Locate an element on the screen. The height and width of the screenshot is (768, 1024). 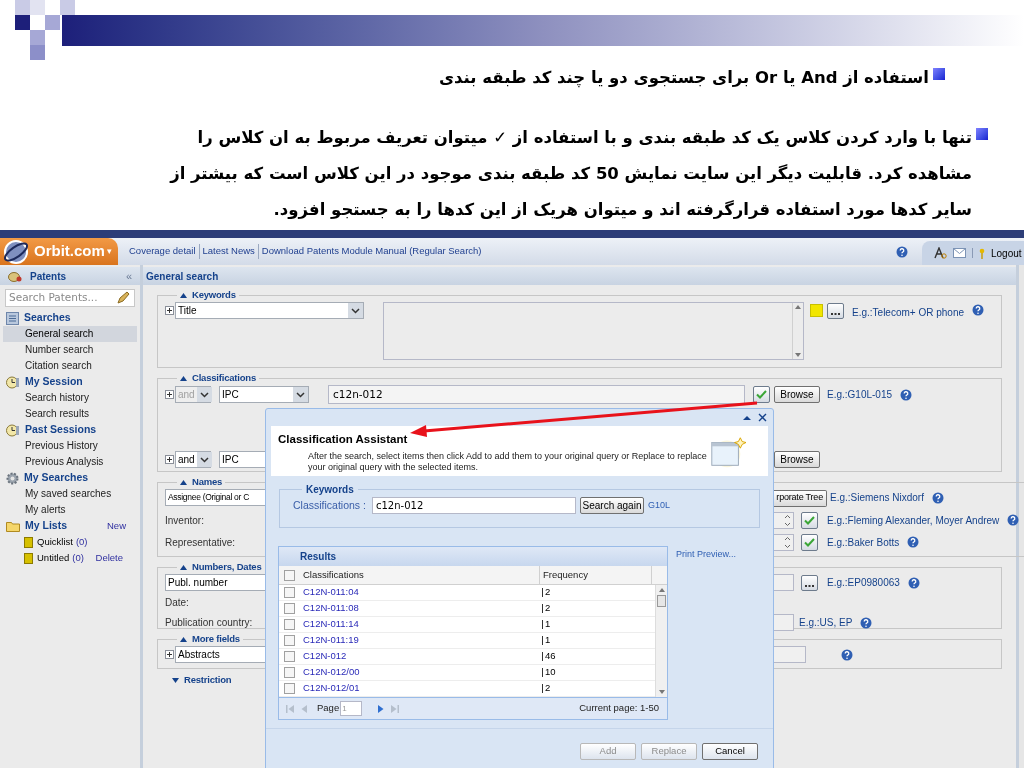
sidebar-item: Search history is located at coordinates (70, 398).